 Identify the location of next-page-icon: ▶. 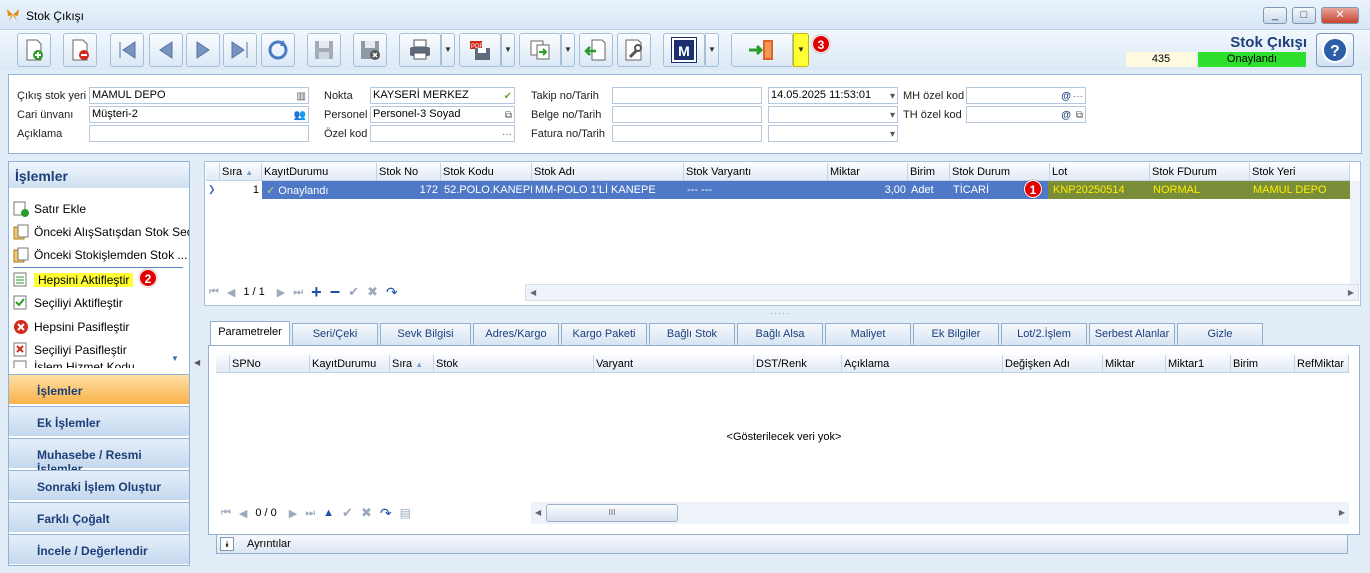
(293, 513).